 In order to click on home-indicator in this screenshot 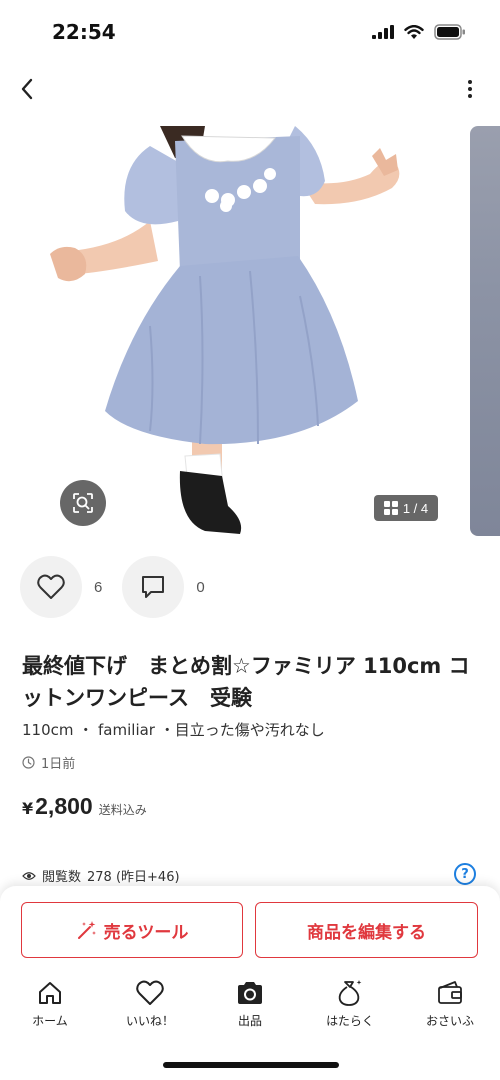, I will do `click(251, 1065)`.